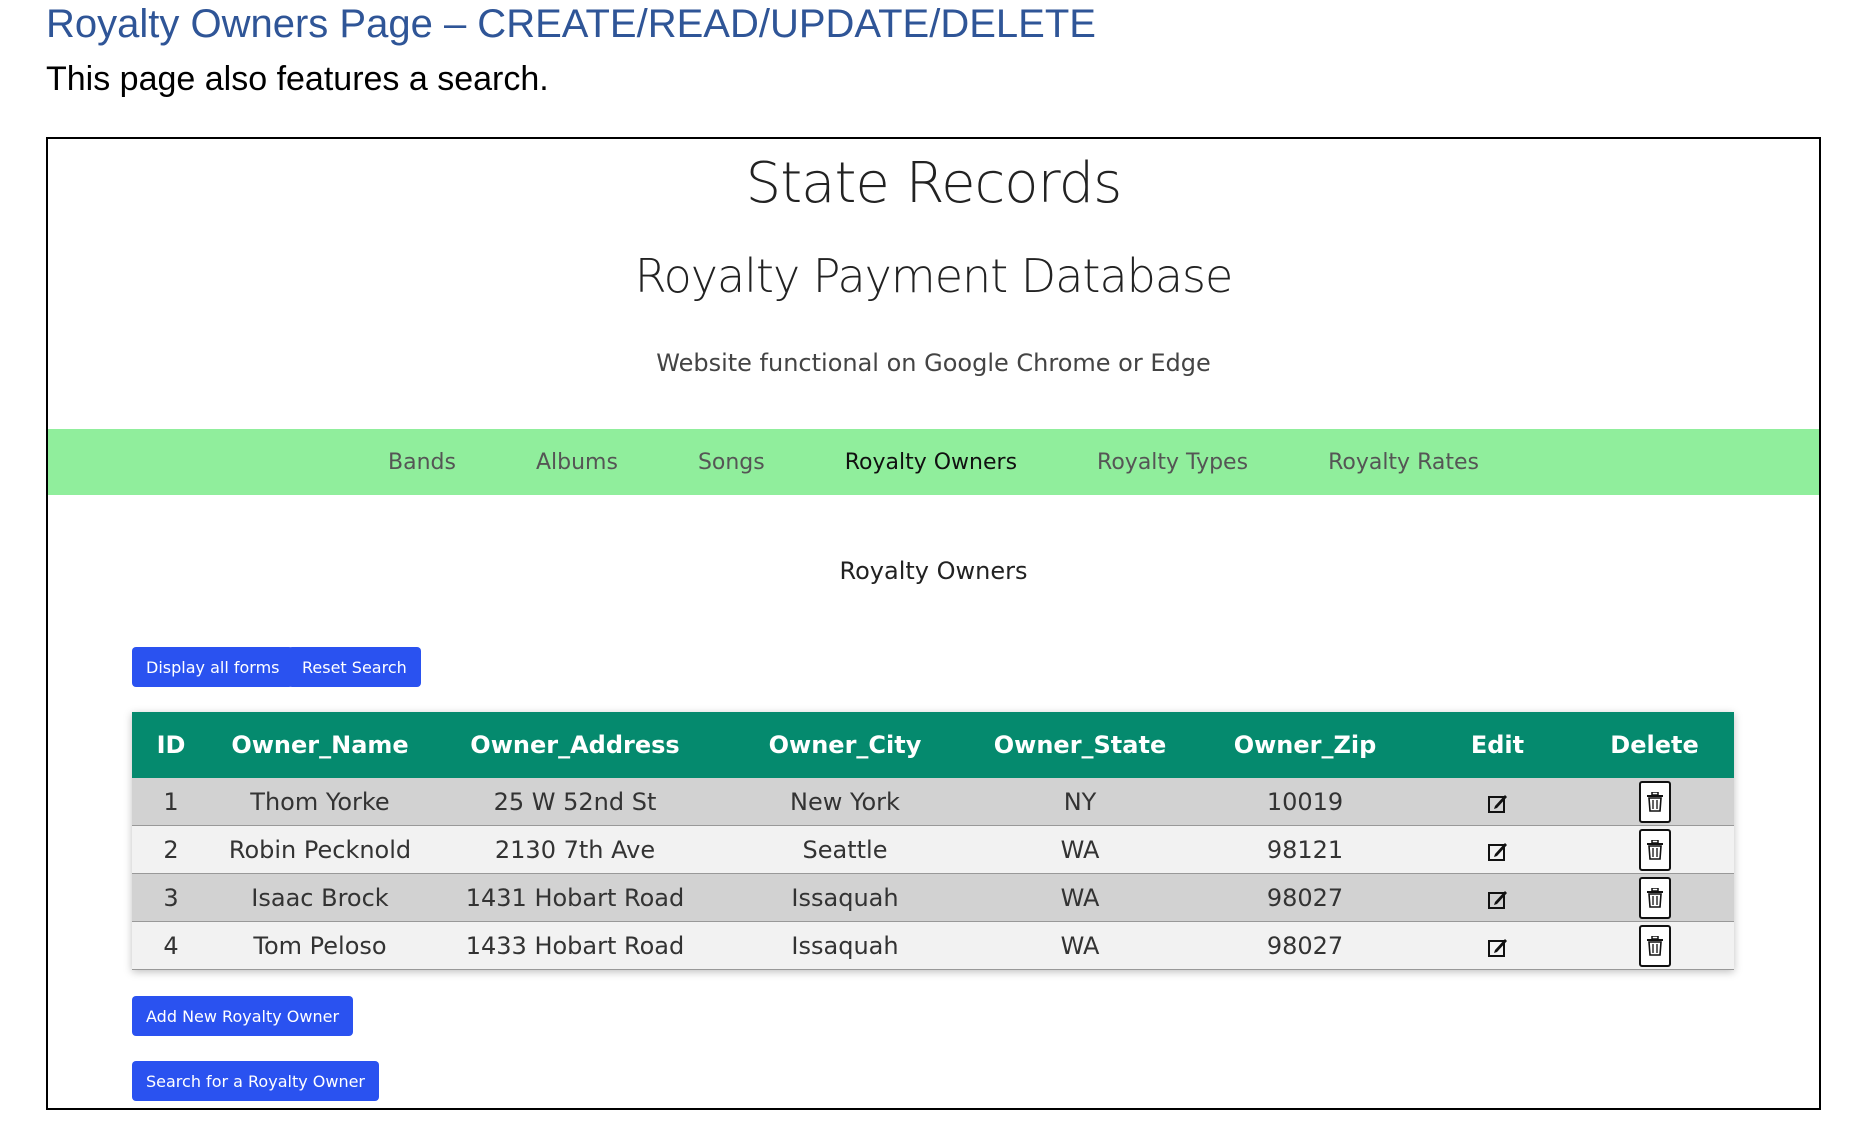  I want to click on column-header-owner-name: Owner_Name, so click(320, 745).